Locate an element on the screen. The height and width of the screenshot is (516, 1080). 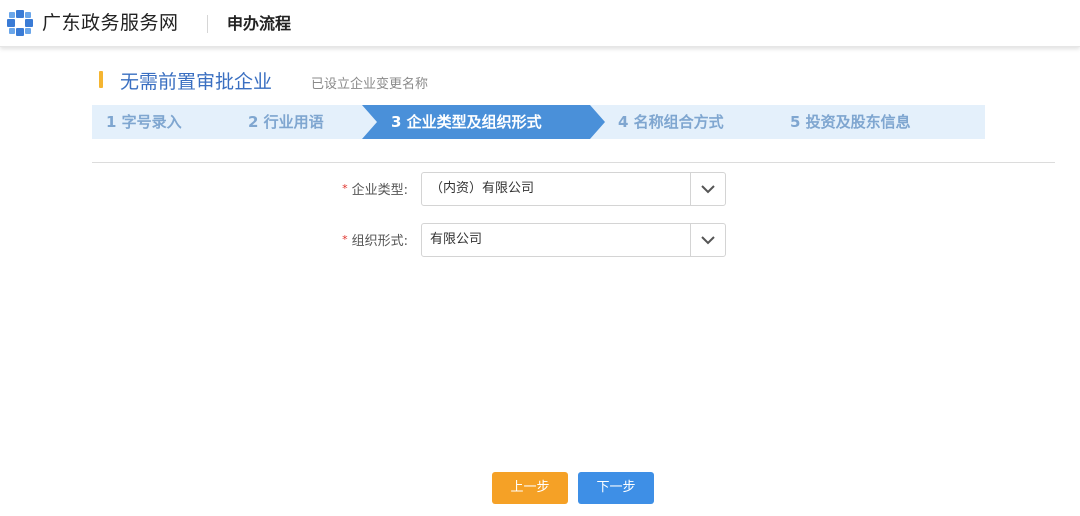
gd-gov-logo-icon is located at coordinates (20, 23).